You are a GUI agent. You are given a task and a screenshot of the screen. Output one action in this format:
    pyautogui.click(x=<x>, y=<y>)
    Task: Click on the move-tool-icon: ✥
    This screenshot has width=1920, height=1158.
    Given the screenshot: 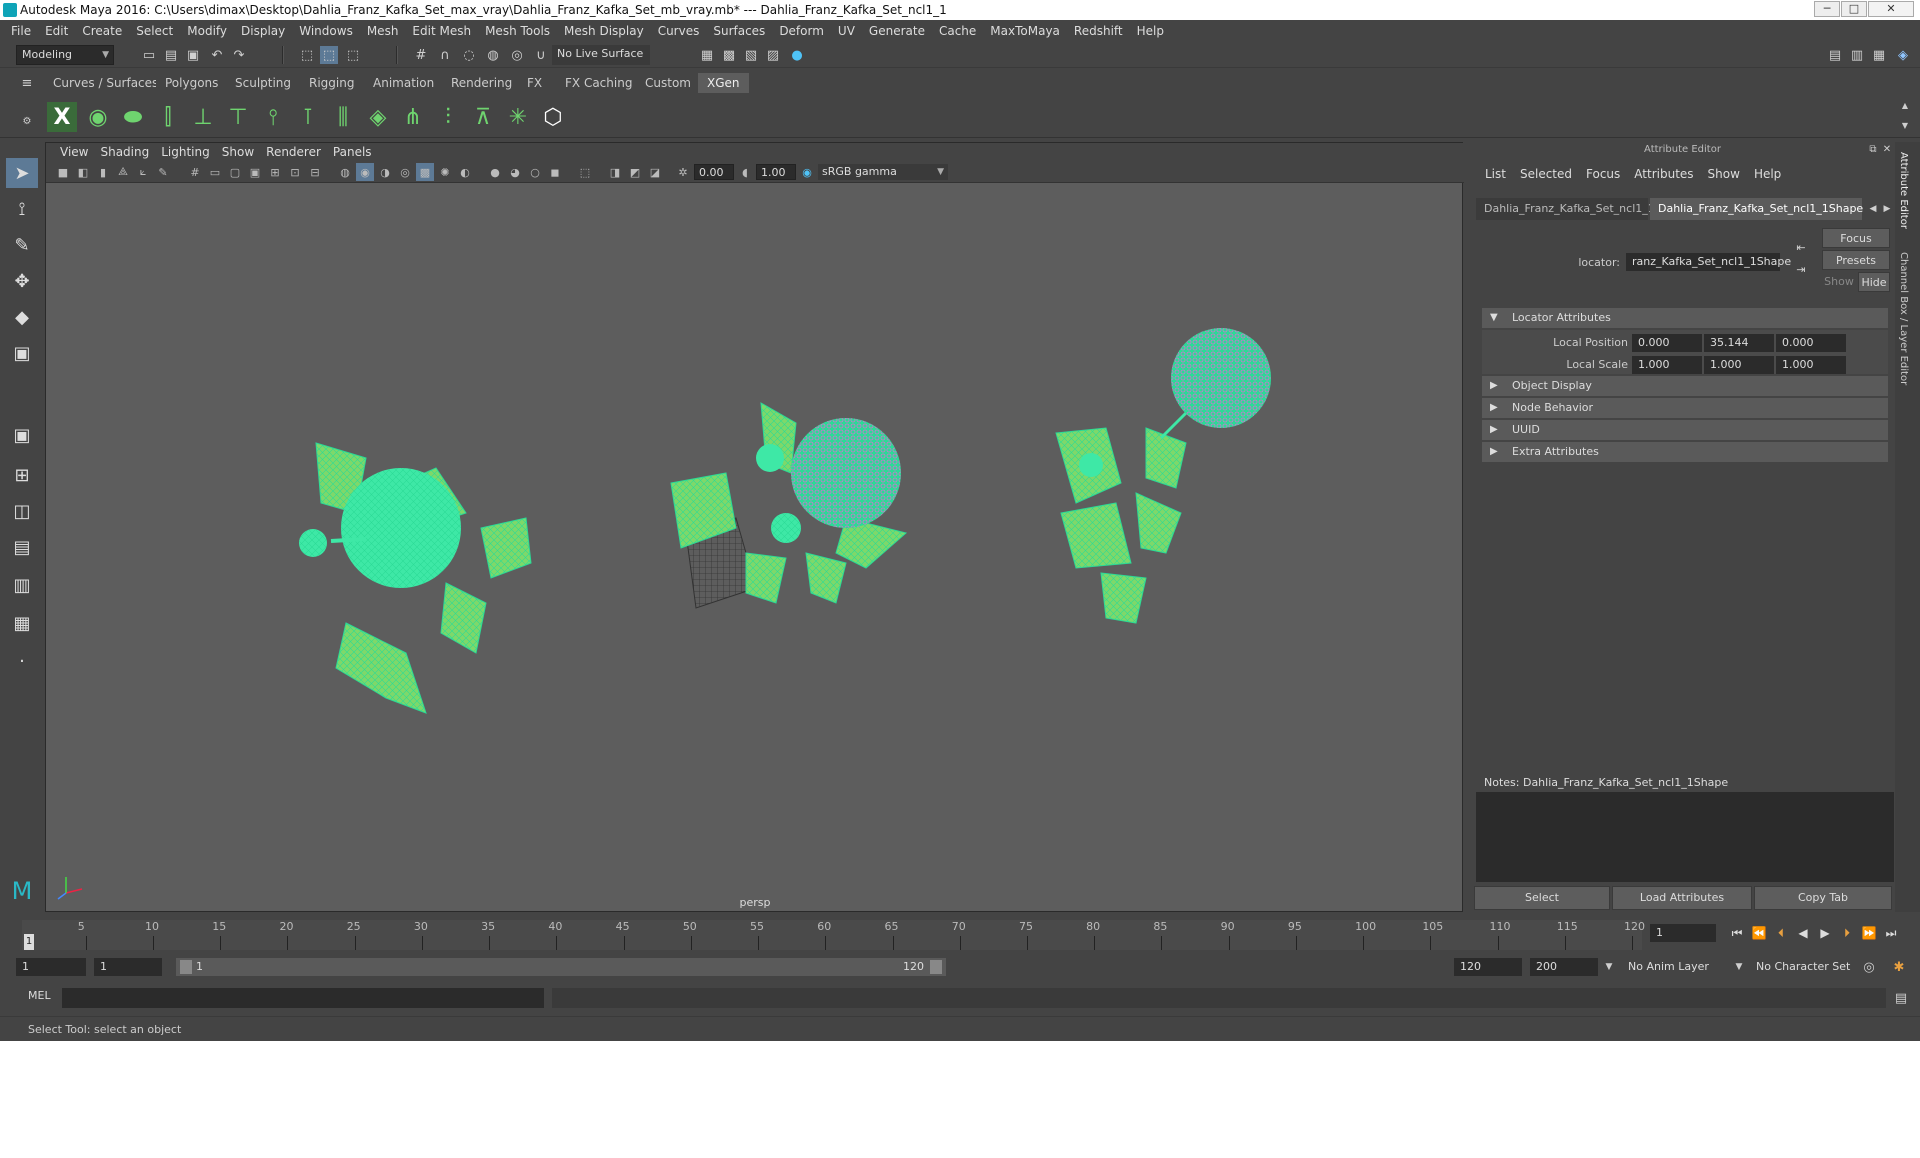 What is the action you would take?
    pyautogui.click(x=22, y=281)
    